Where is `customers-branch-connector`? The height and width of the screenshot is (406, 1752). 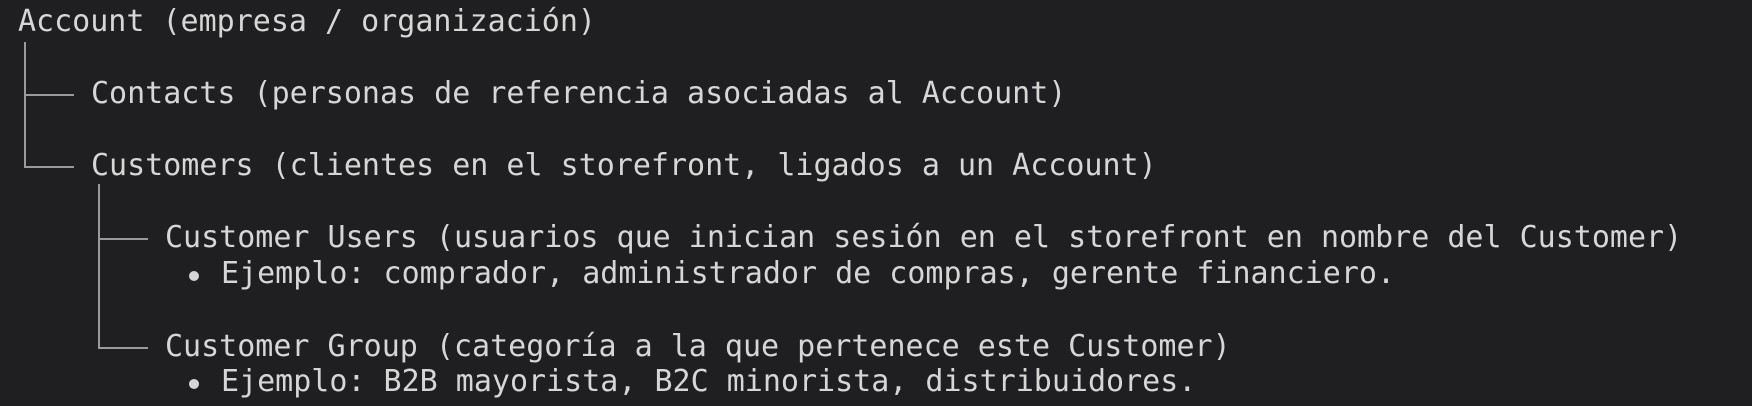
customers-branch-connector is located at coordinates (49, 167).